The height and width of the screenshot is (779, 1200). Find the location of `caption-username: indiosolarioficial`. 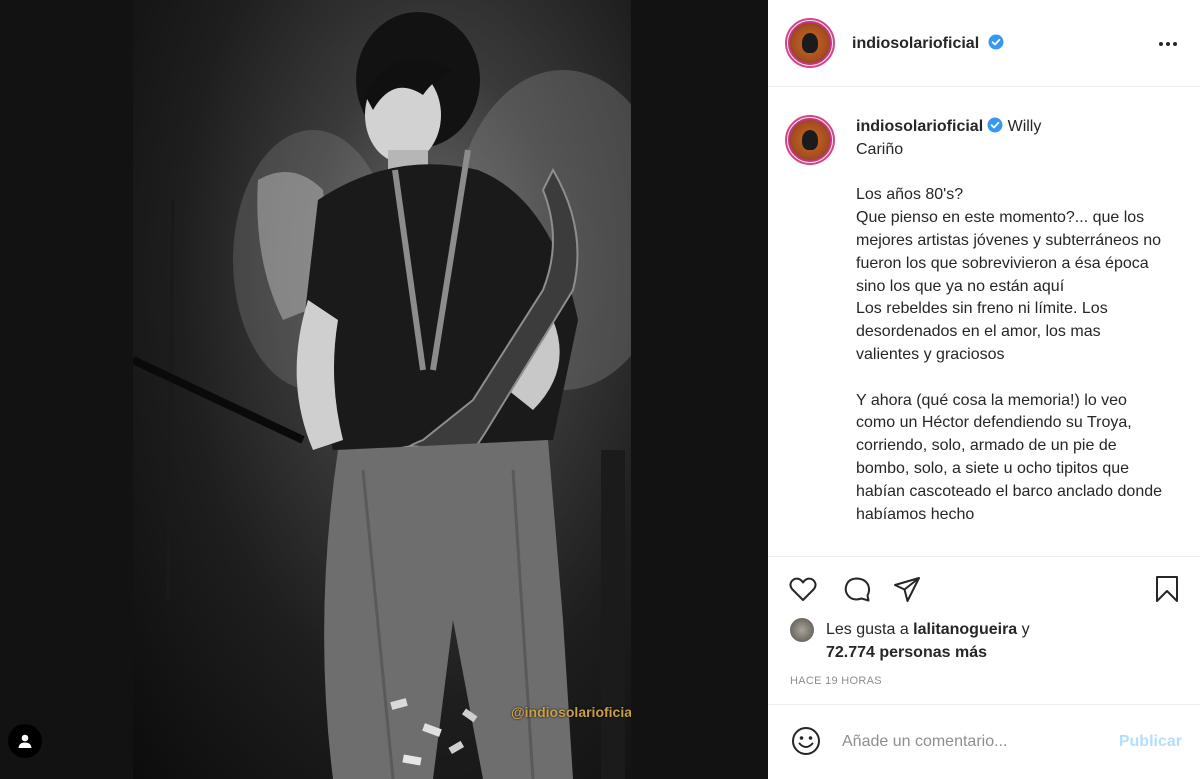

caption-username: indiosolarioficial is located at coordinates (919, 126).